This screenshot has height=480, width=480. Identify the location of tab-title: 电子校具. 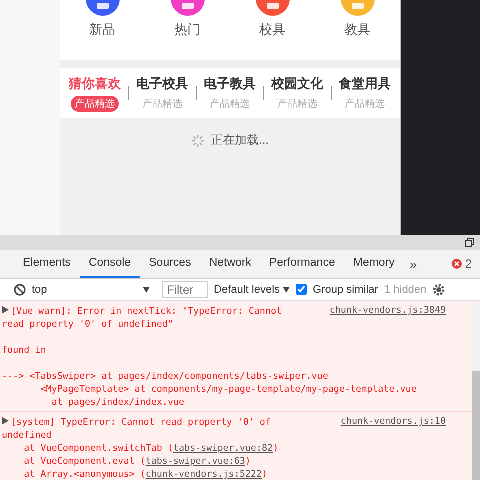
(162, 83).